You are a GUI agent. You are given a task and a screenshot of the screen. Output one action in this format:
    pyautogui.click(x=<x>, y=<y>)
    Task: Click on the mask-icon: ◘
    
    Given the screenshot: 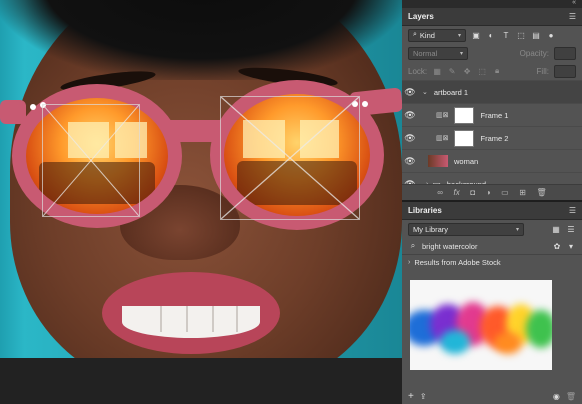 What is the action you would take?
    pyautogui.click(x=472, y=192)
    